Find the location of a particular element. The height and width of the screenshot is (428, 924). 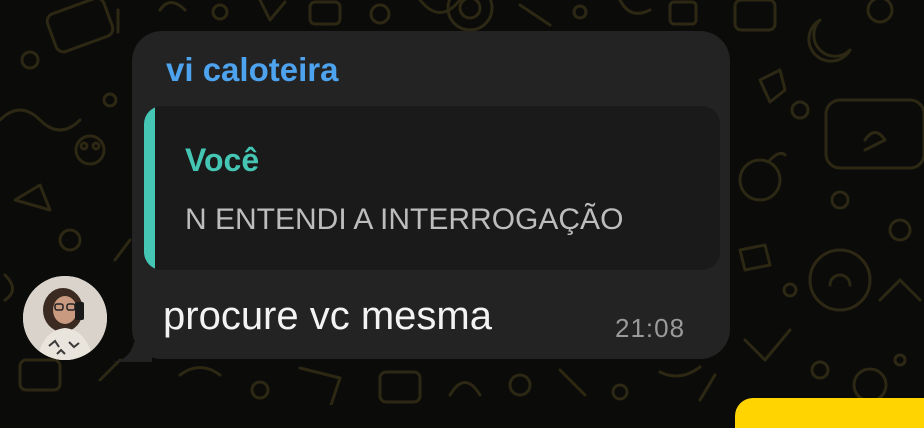

avatar-photo-icon is located at coordinates (65, 318).